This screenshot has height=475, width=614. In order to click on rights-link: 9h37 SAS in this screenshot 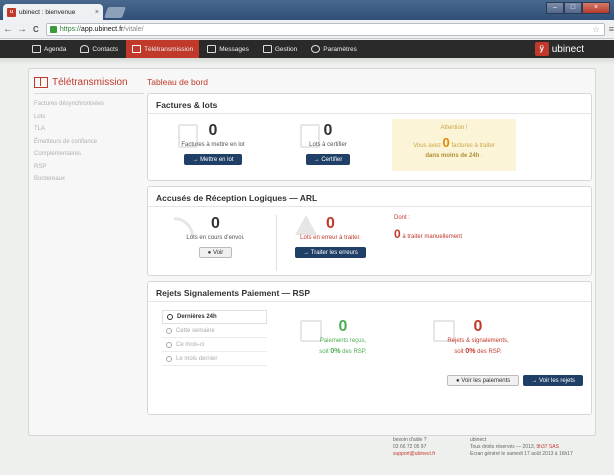, I will do `click(547, 447)`.